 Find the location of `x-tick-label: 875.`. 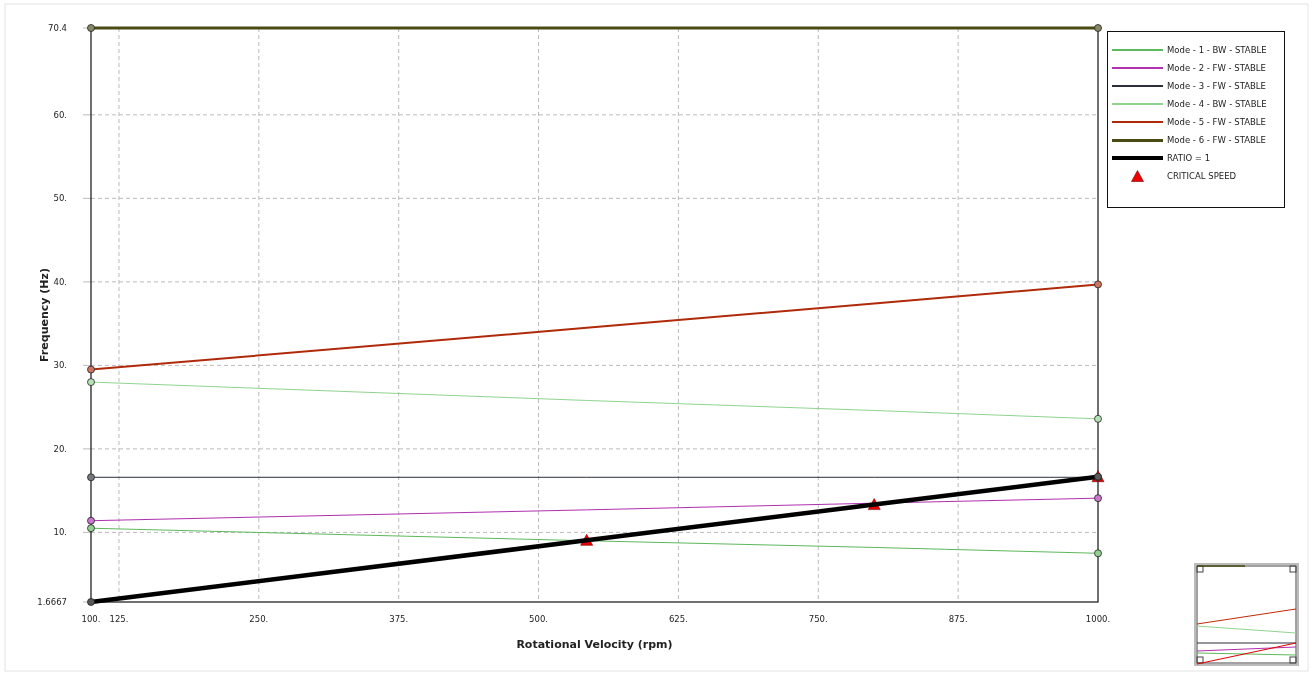

x-tick-label: 875. is located at coordinates (958, 619).